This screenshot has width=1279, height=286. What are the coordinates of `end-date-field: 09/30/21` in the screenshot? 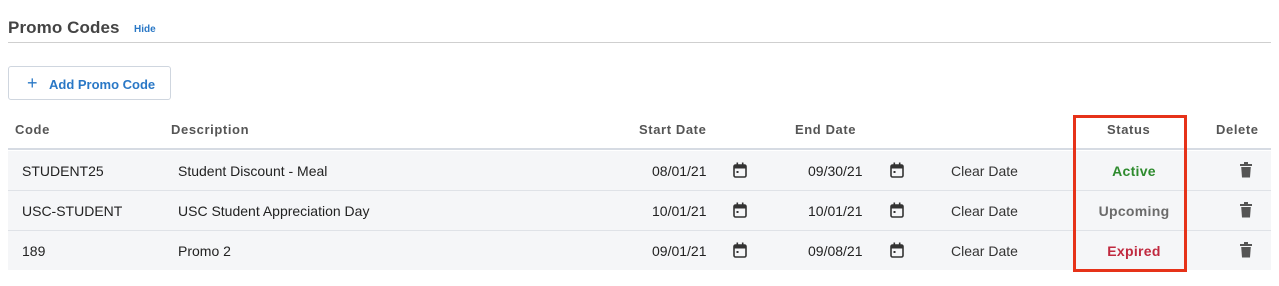 It's located at (835, 171).